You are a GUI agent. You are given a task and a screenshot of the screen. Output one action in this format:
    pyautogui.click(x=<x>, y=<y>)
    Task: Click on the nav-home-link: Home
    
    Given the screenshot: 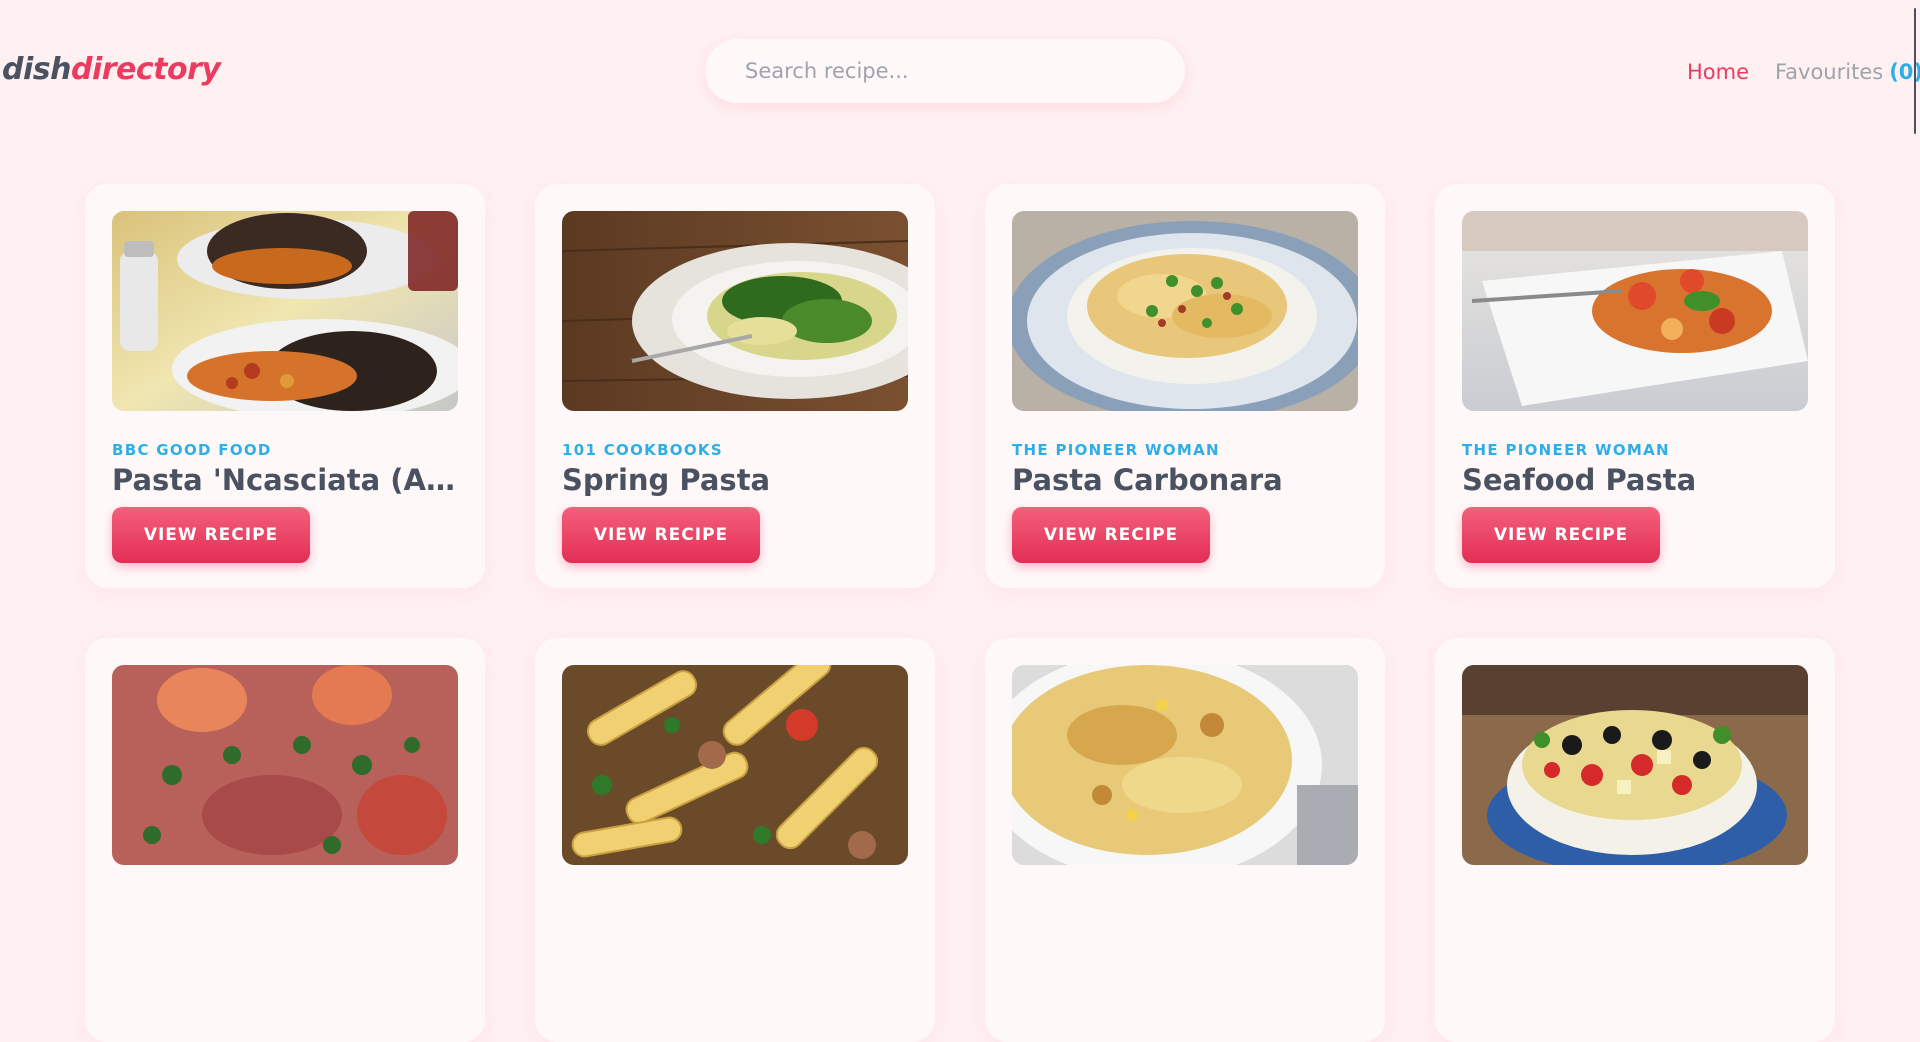 What is the action you would take?
    pyautogui.click(x=1718, y=72)
    